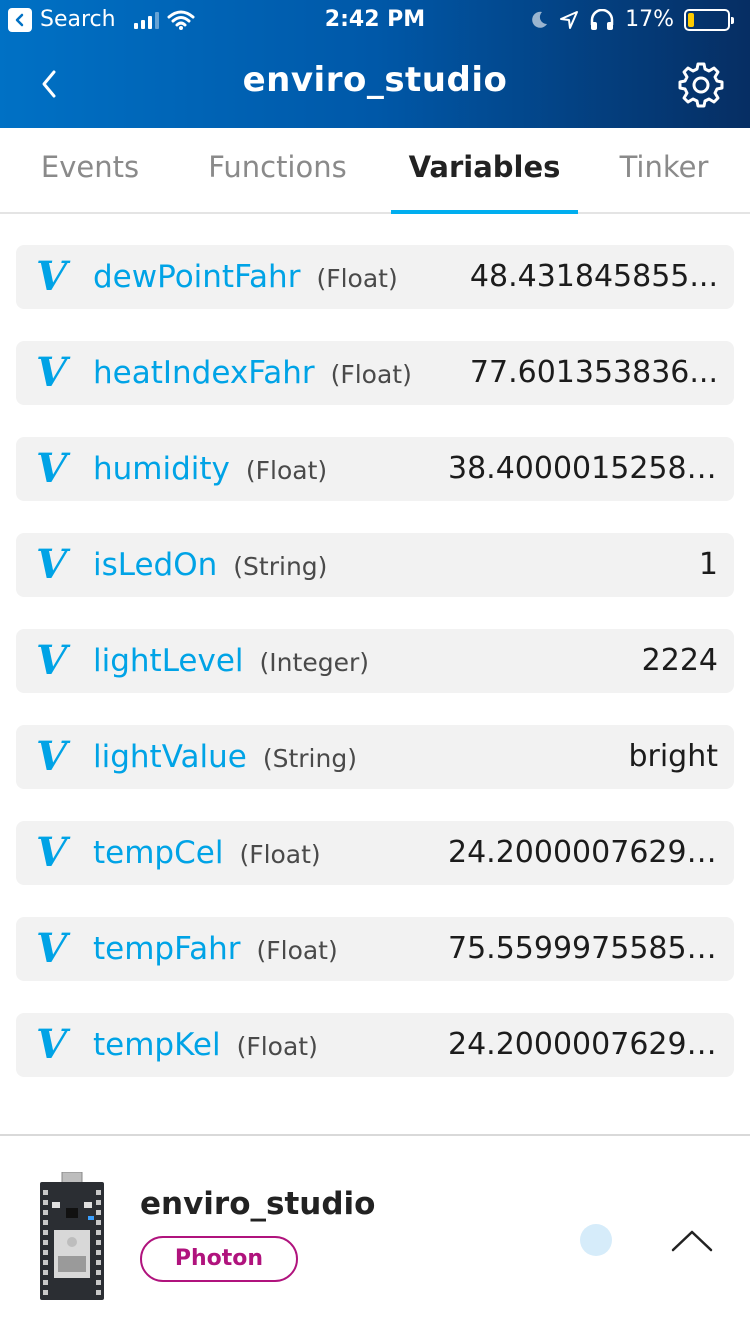 This screenshot has height=1334, width=750. I want to click on variable-name: isLedOn (String), so click(210, 566).